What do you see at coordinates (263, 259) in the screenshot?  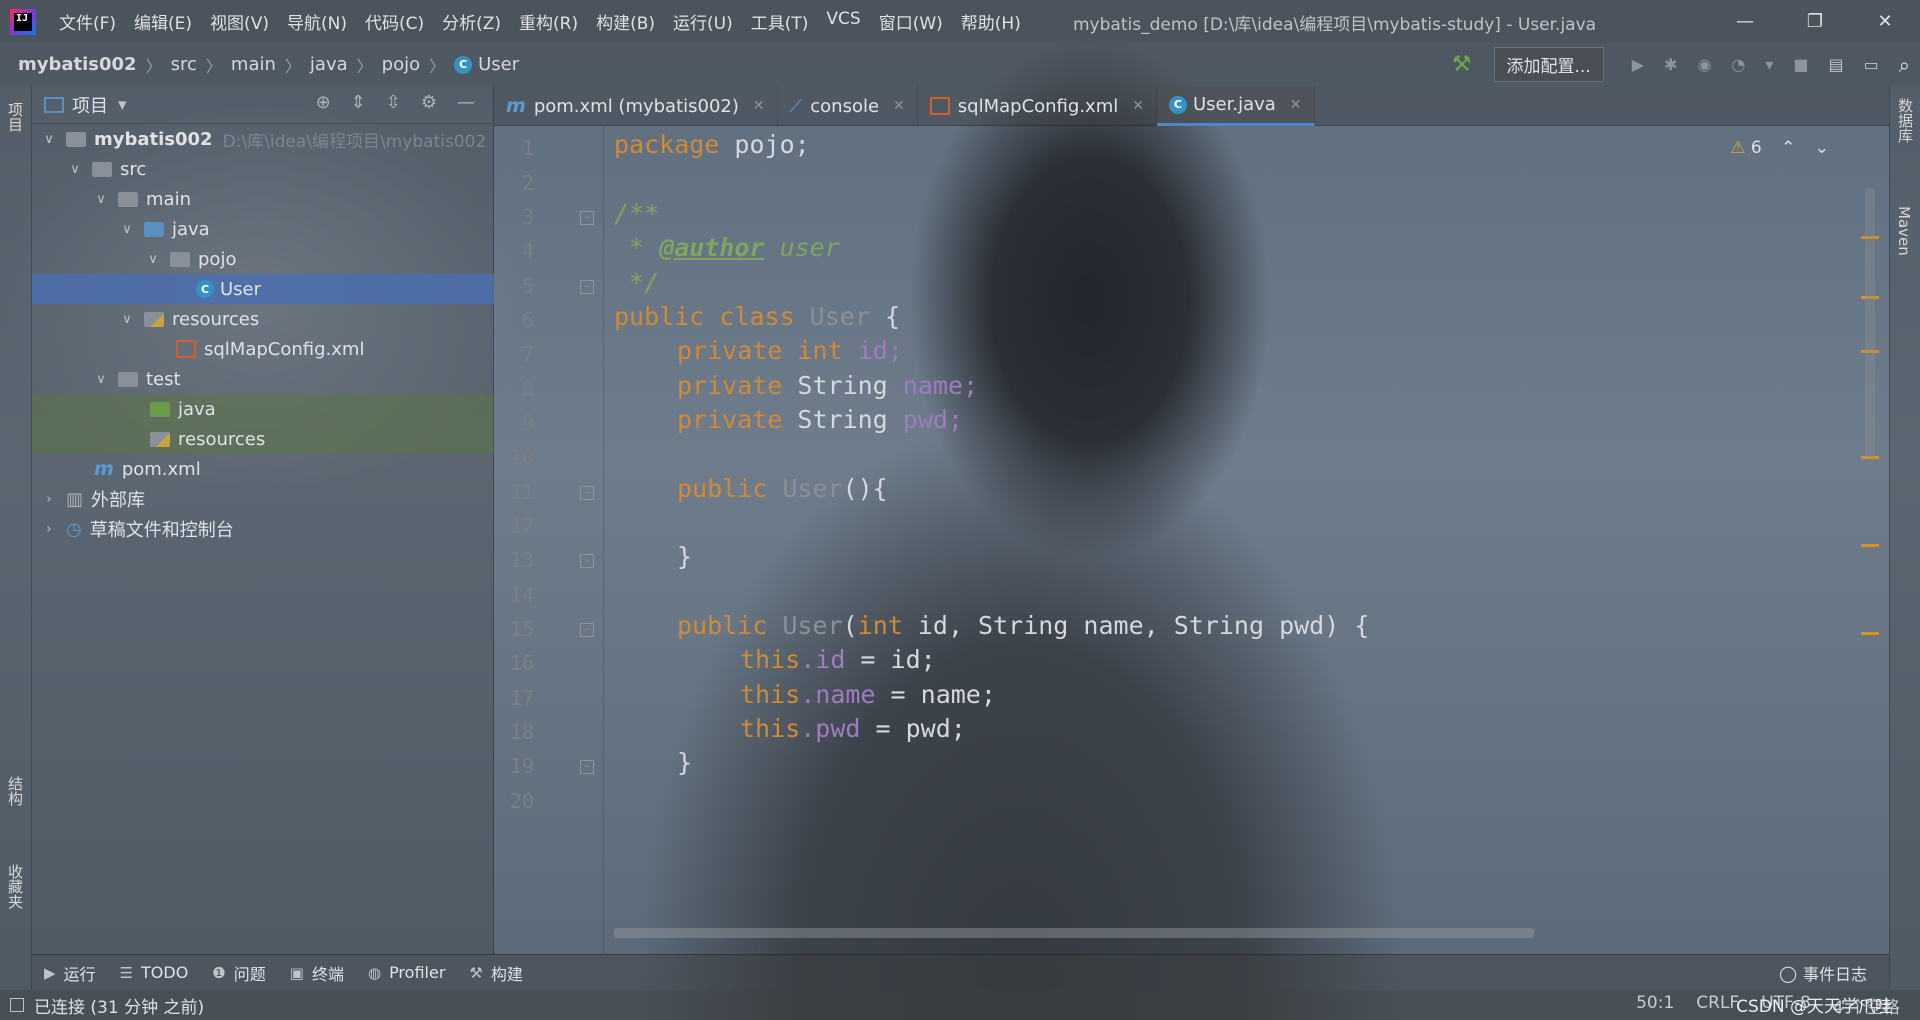 I see `tree-item-pojo: ∨ pojo` at bounding box center [263, 259].